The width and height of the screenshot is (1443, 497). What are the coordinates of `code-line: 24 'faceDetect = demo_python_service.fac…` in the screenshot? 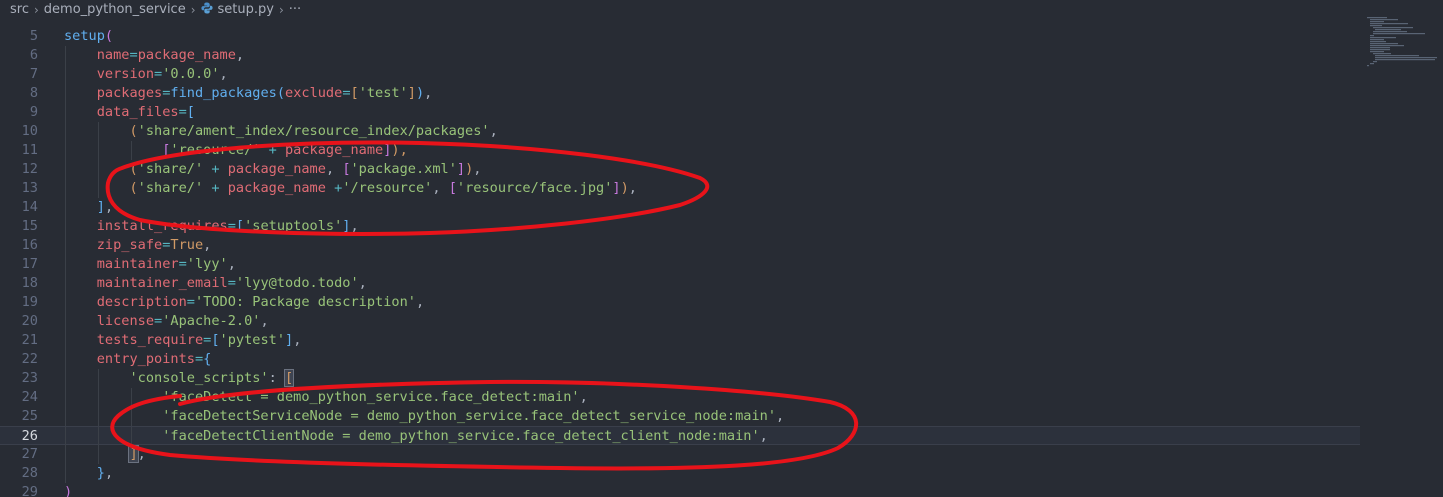 It's located at (680, 397).